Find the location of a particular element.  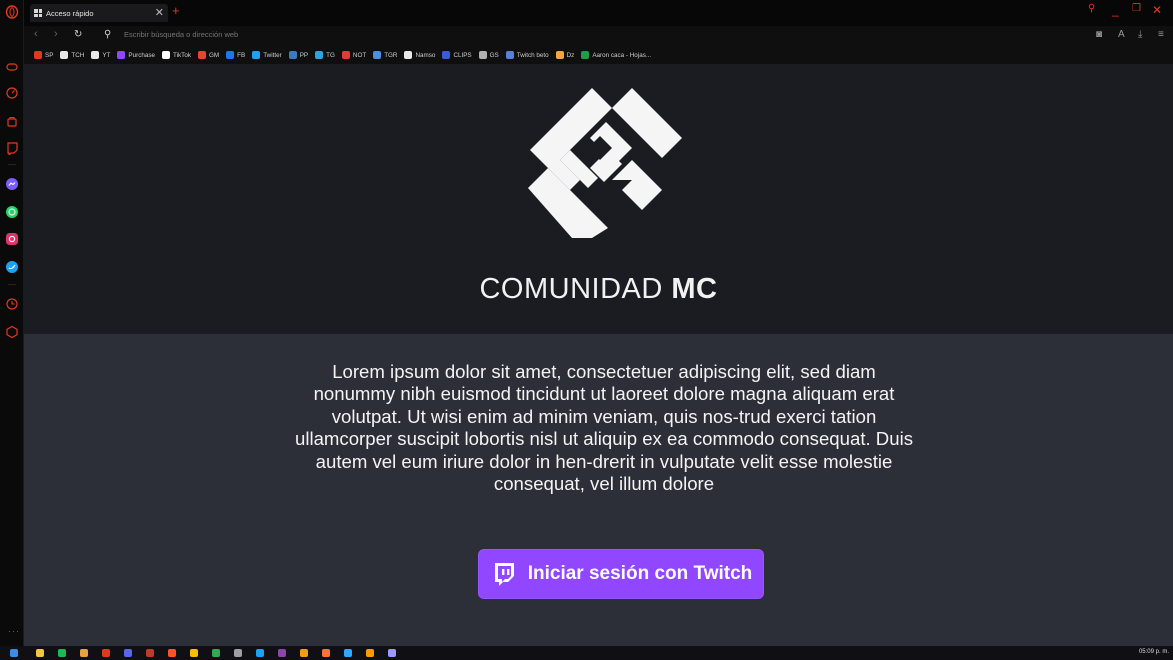

search-icon: ⚲ is located at coordinates (108, 34).